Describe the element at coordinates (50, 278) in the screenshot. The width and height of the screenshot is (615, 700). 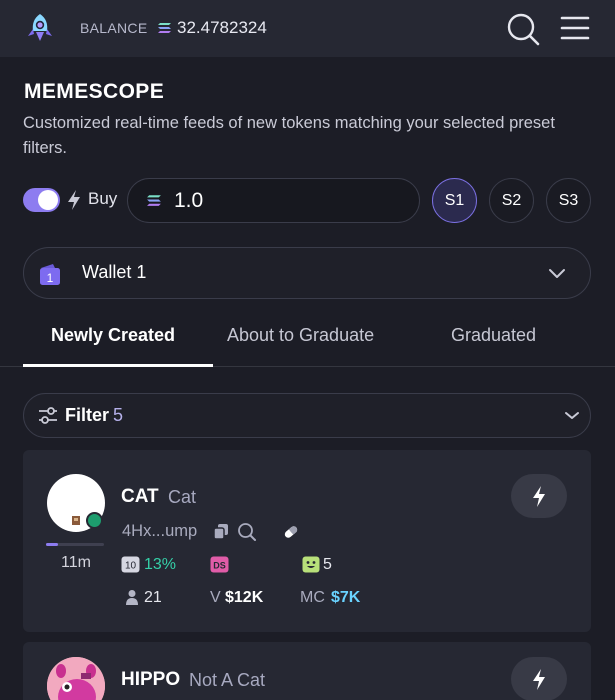
I see `wallet-badge-number: 1` at that location.